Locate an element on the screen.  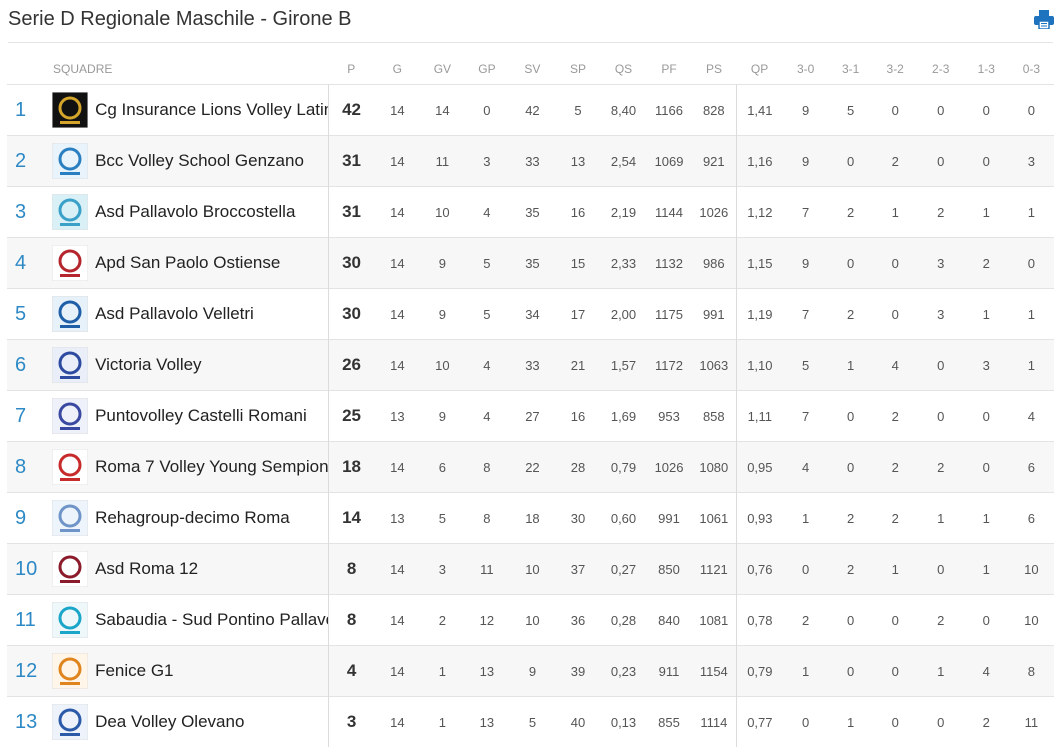
col-header-2-3: 2-3 is located at coordinates (941, 69).